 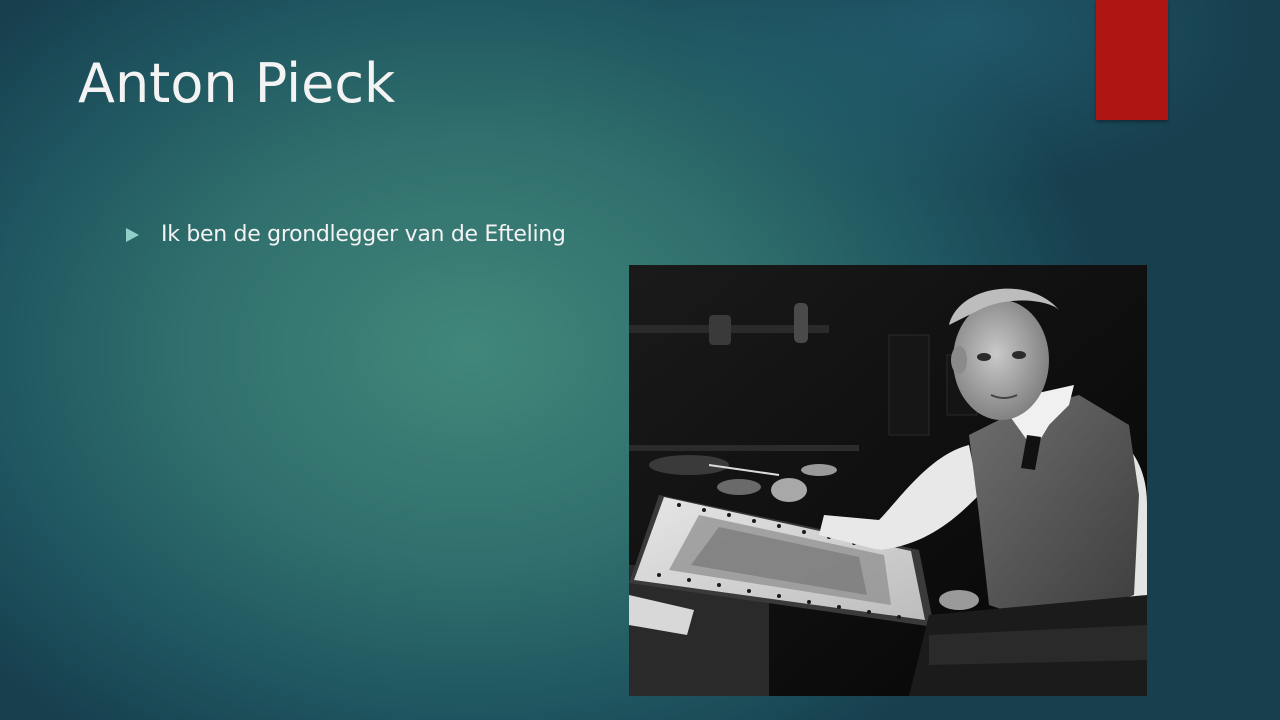 I want to click on bullet-text: Ik ben de grondlegger van de Efteling, so click(x=363, y=234).